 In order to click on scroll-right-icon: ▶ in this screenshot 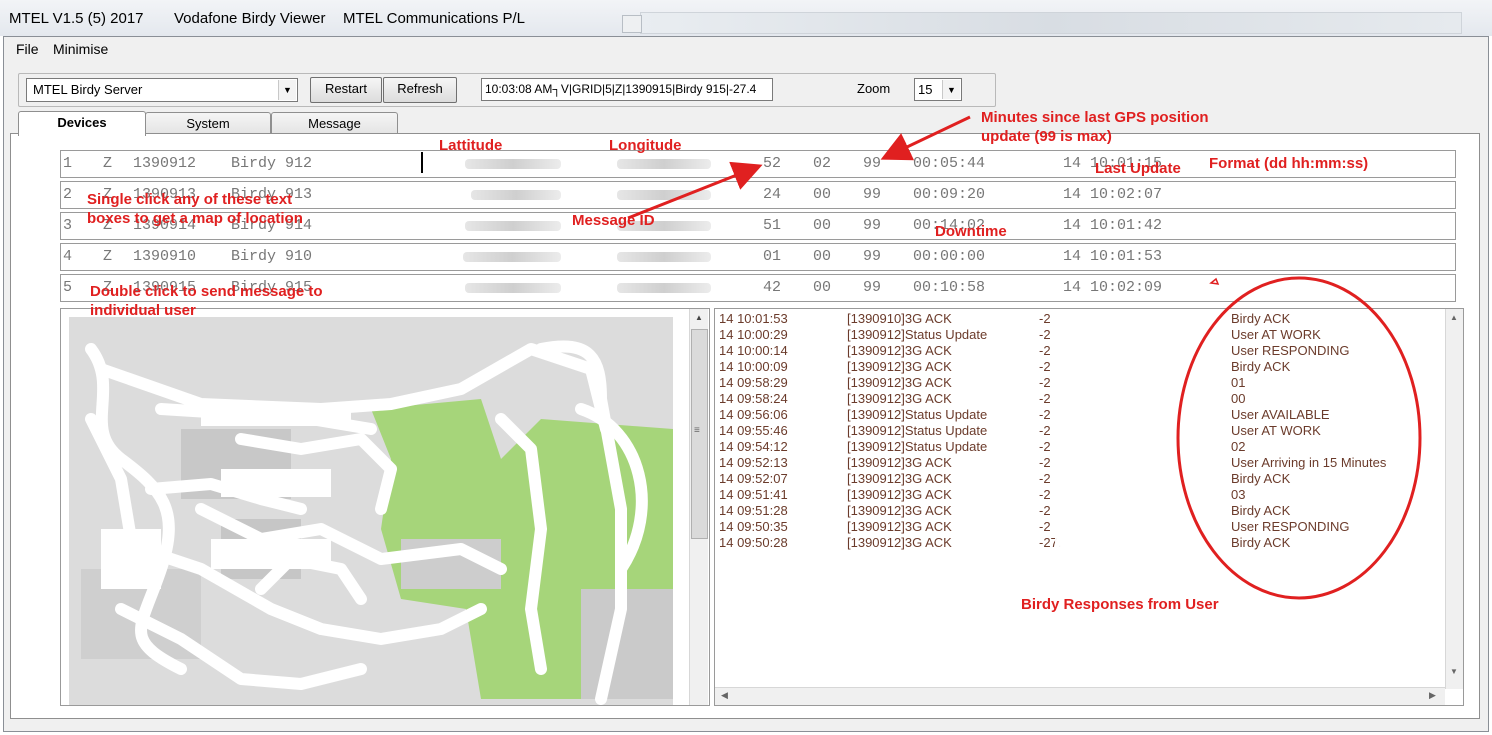, I will do `click(1432, 695)`.